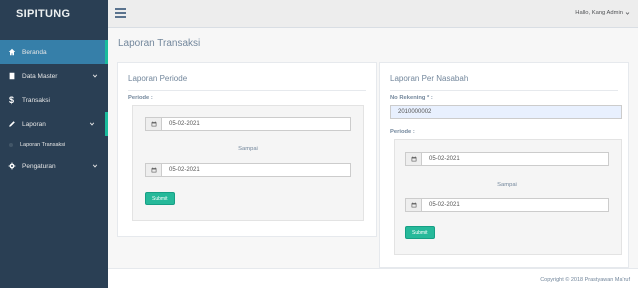  Describe the element at coordinates (11, 52) in the screenshot. I see `home-icon` at that location.